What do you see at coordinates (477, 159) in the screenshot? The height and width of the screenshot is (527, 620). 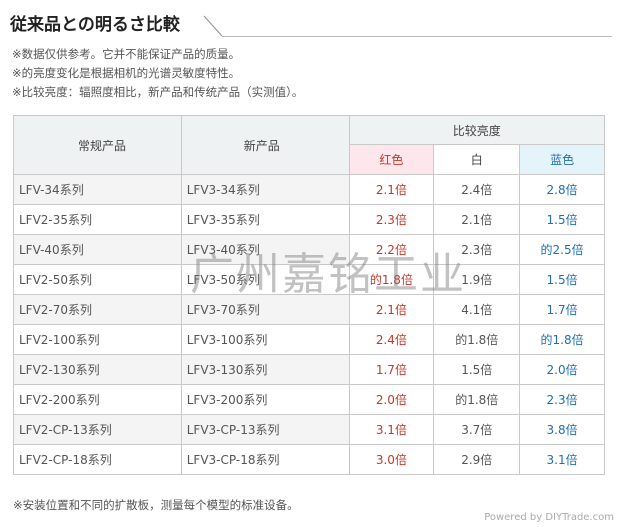 I see `header-white: 白` at bounding box center [477, 159].